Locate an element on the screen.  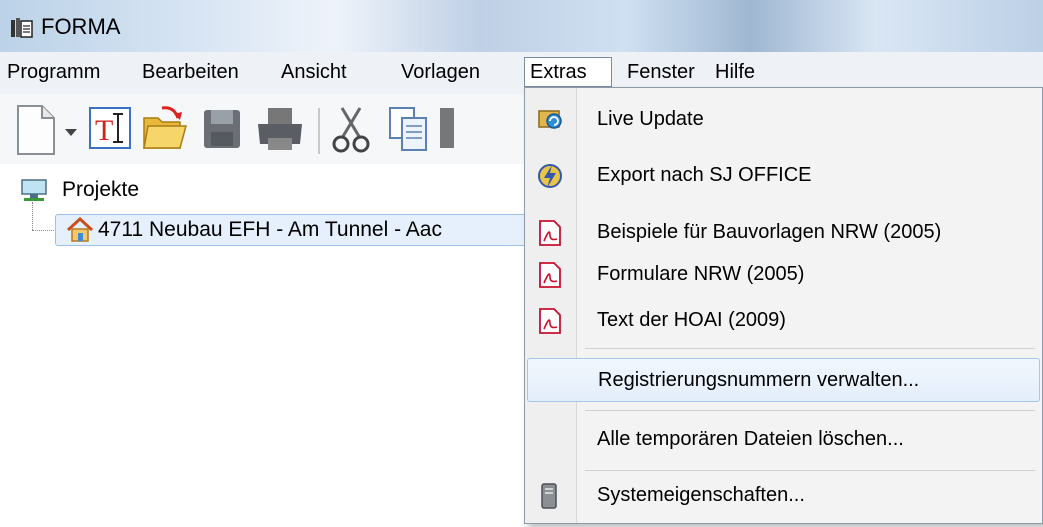
menu-extras: Extras is located at coordinates (568, 72).